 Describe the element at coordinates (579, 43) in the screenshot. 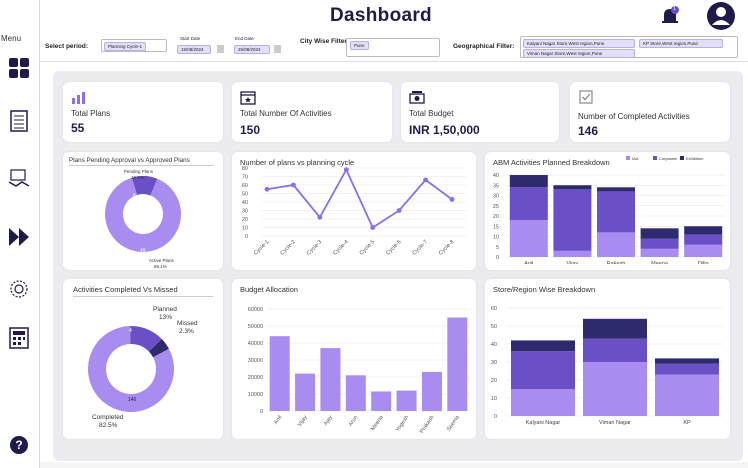

I see `geo-chip-1: Kalyani Nagar Store,West region,Pune` at that location.